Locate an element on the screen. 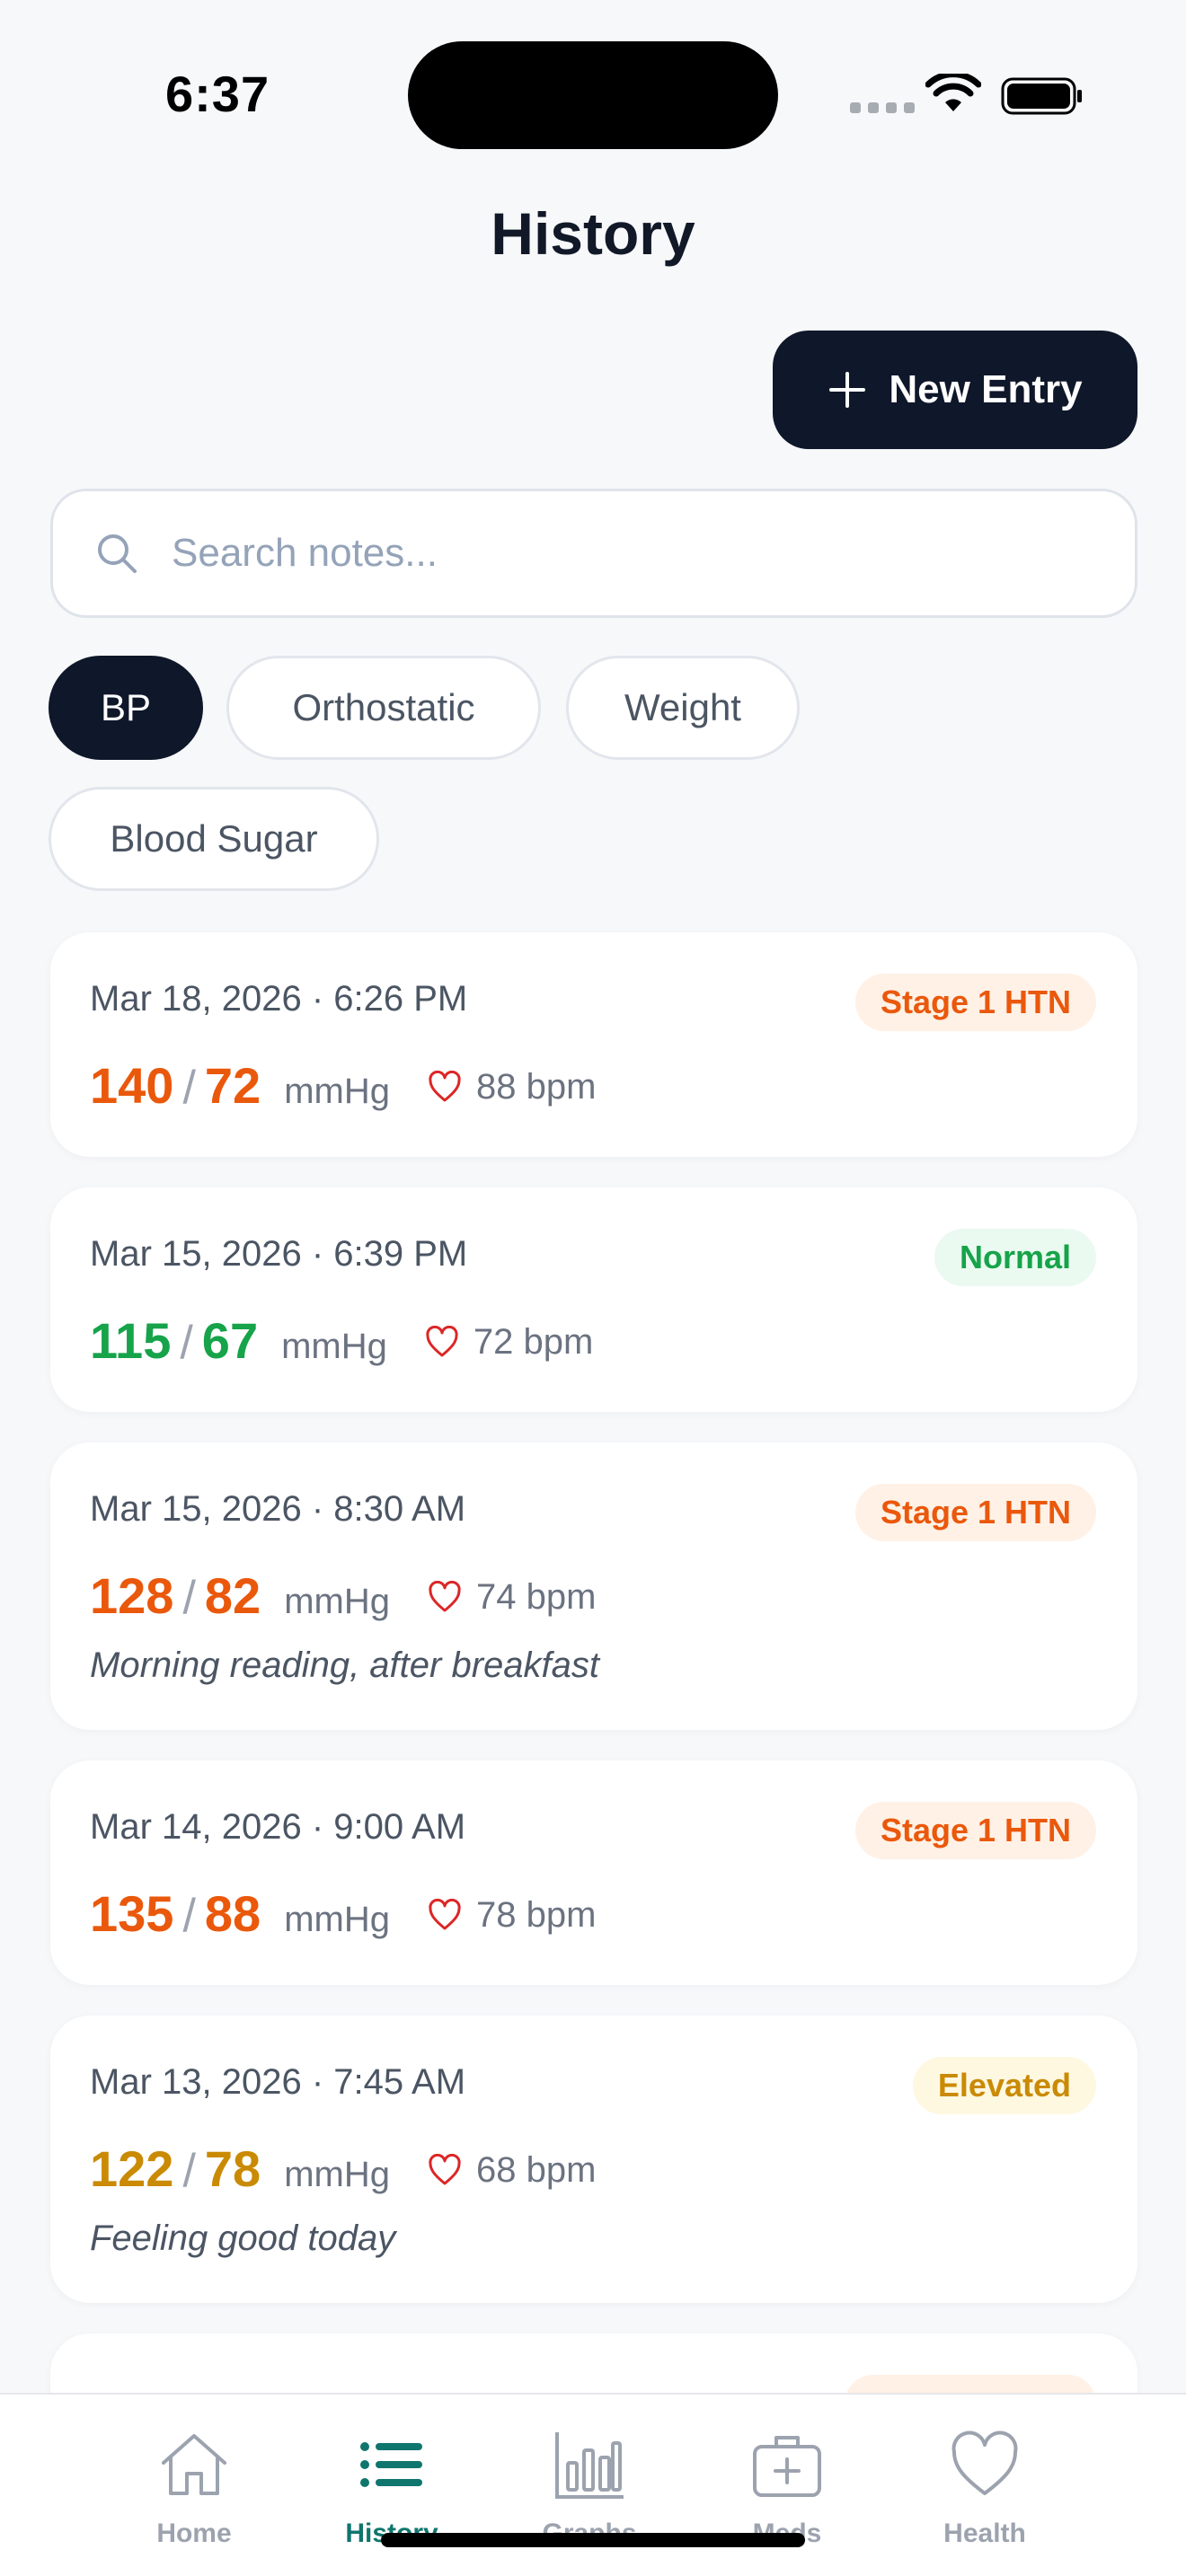  pulse-reading: 72 bpm is located at coordinates (509, 1342).